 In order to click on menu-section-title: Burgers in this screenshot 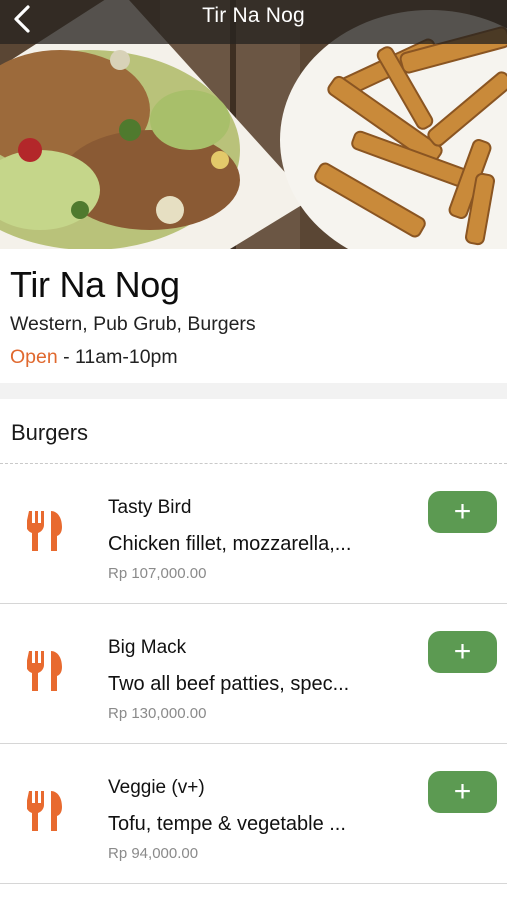, I will do `click(50, 432)`.